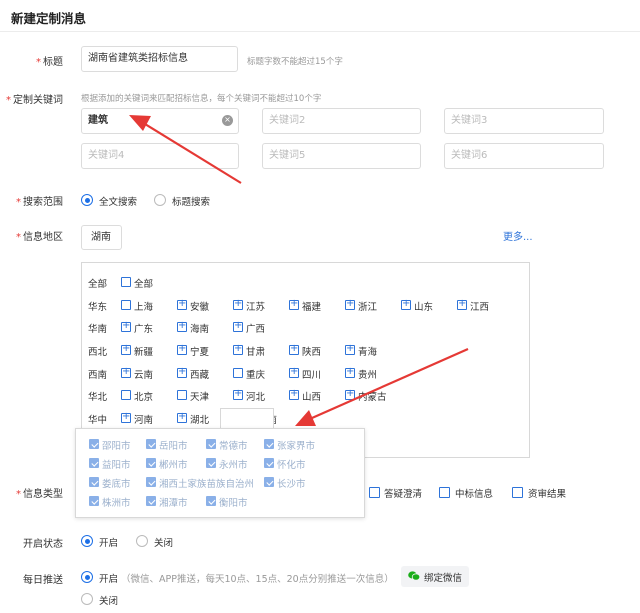 The image size is (640, 613). I want to click on arrowhead-keyword, so click(140, 123).